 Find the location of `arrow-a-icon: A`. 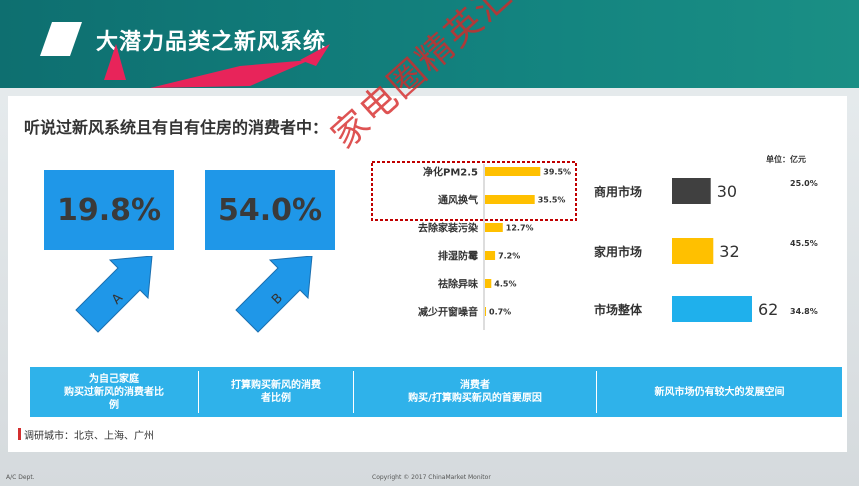

arrow-a-icon: A is located at coordinates (114, 294).